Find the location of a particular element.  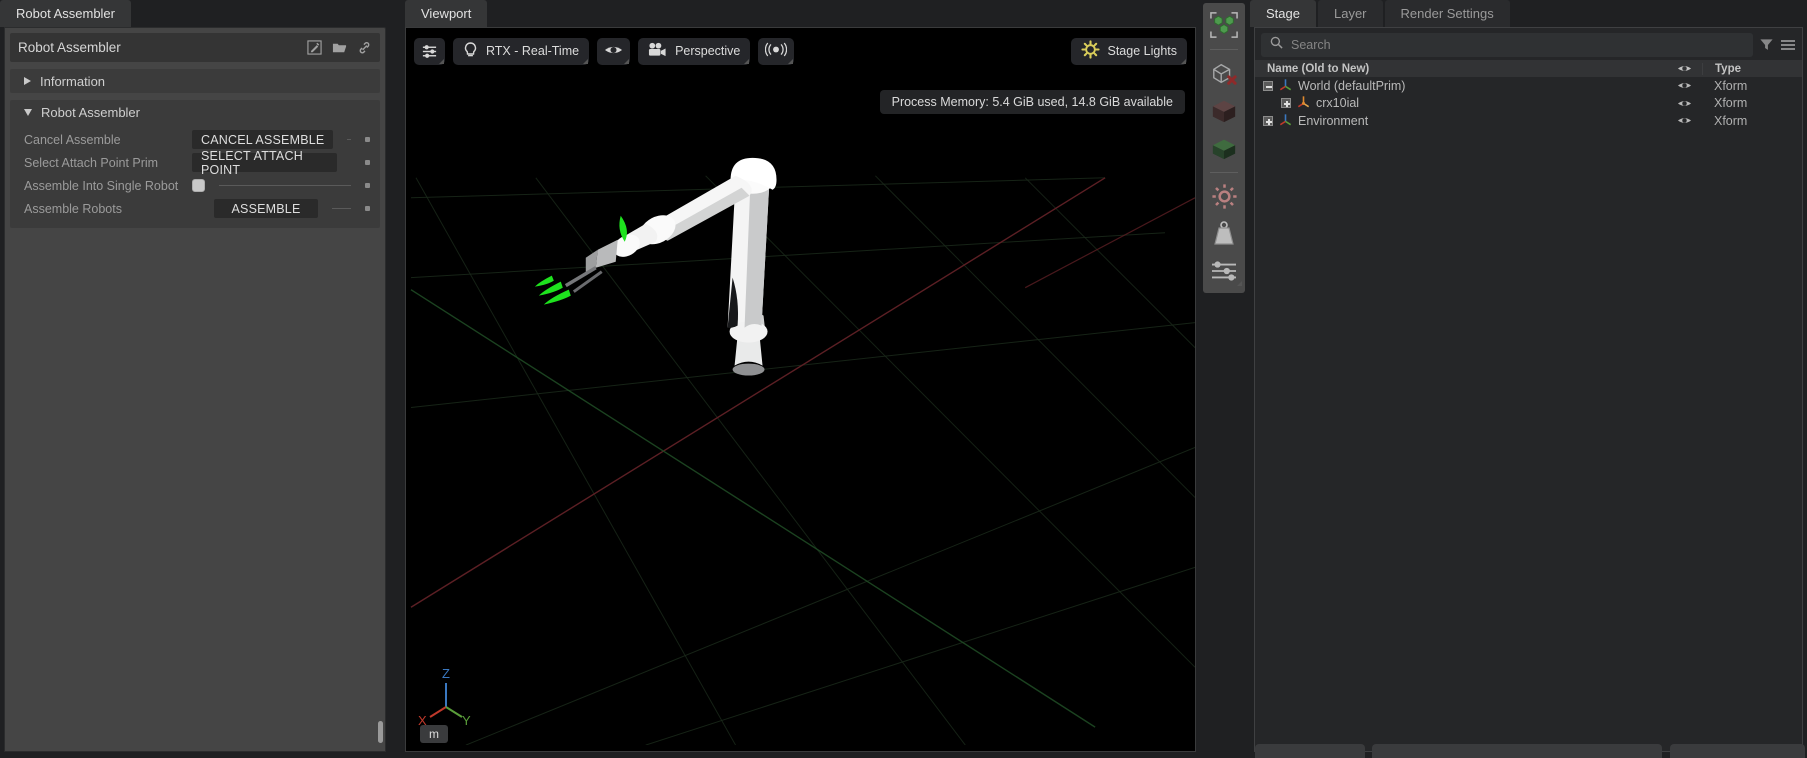

camera-label: Perspective is located at coordinates (708, 51).